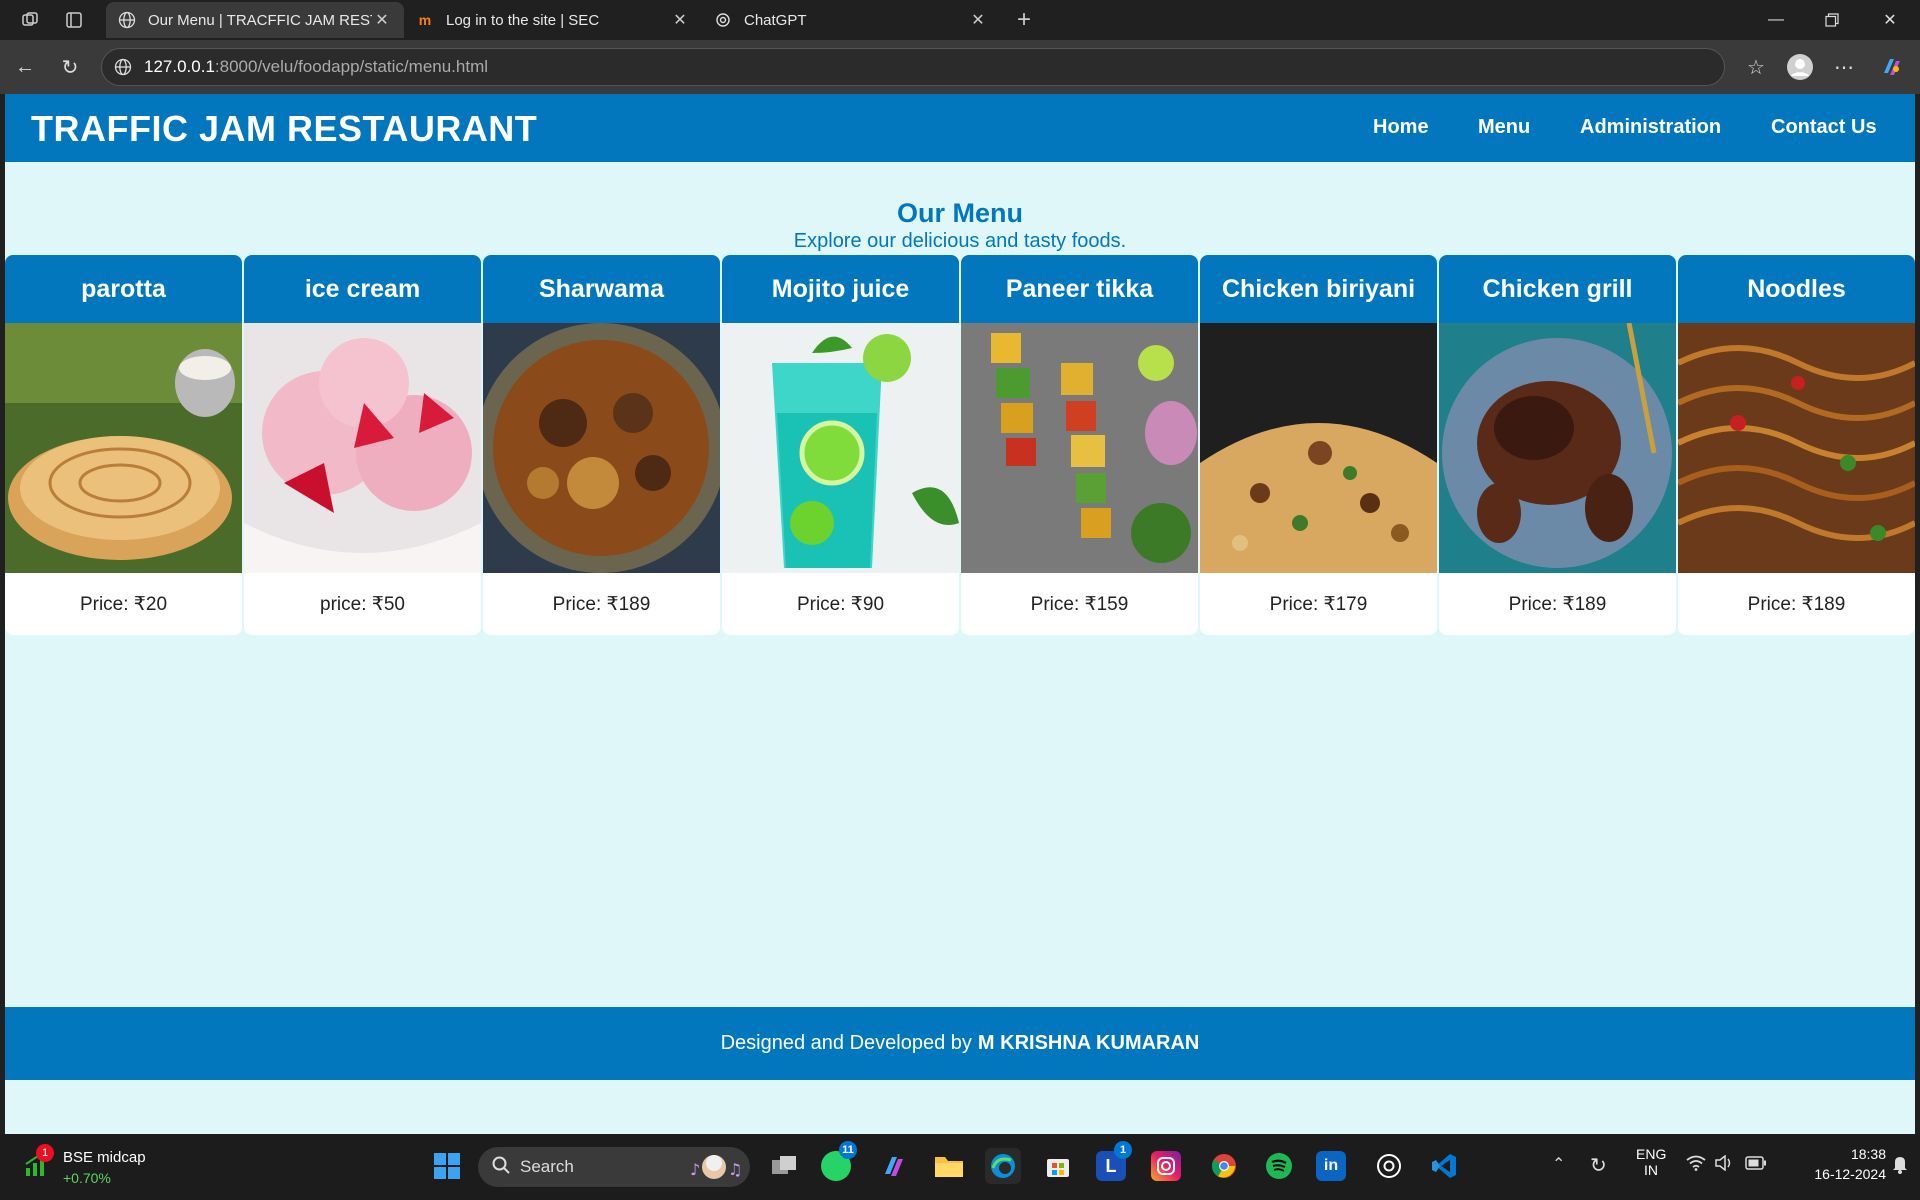 The image size is (1920, 1200). Describe the element at coordinates (1650, 127) in the screenshot. I see `nav-administration: Administration` at that location.